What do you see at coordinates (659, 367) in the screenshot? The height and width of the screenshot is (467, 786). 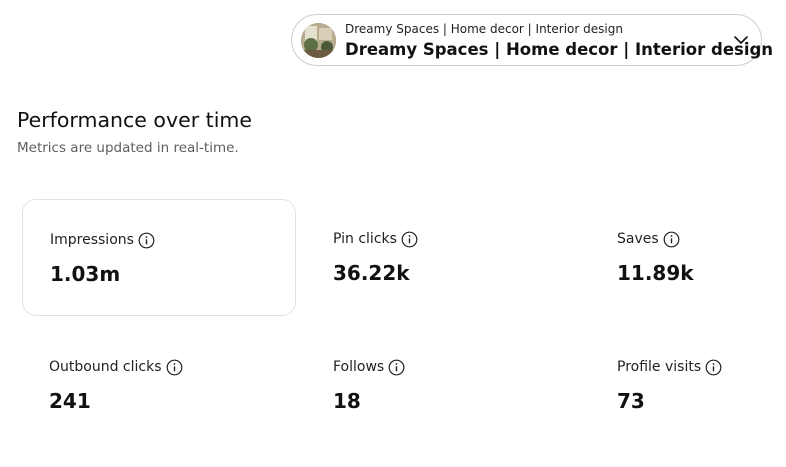 I see `metric-label: Profile visits` at bounding box center [659, 367].